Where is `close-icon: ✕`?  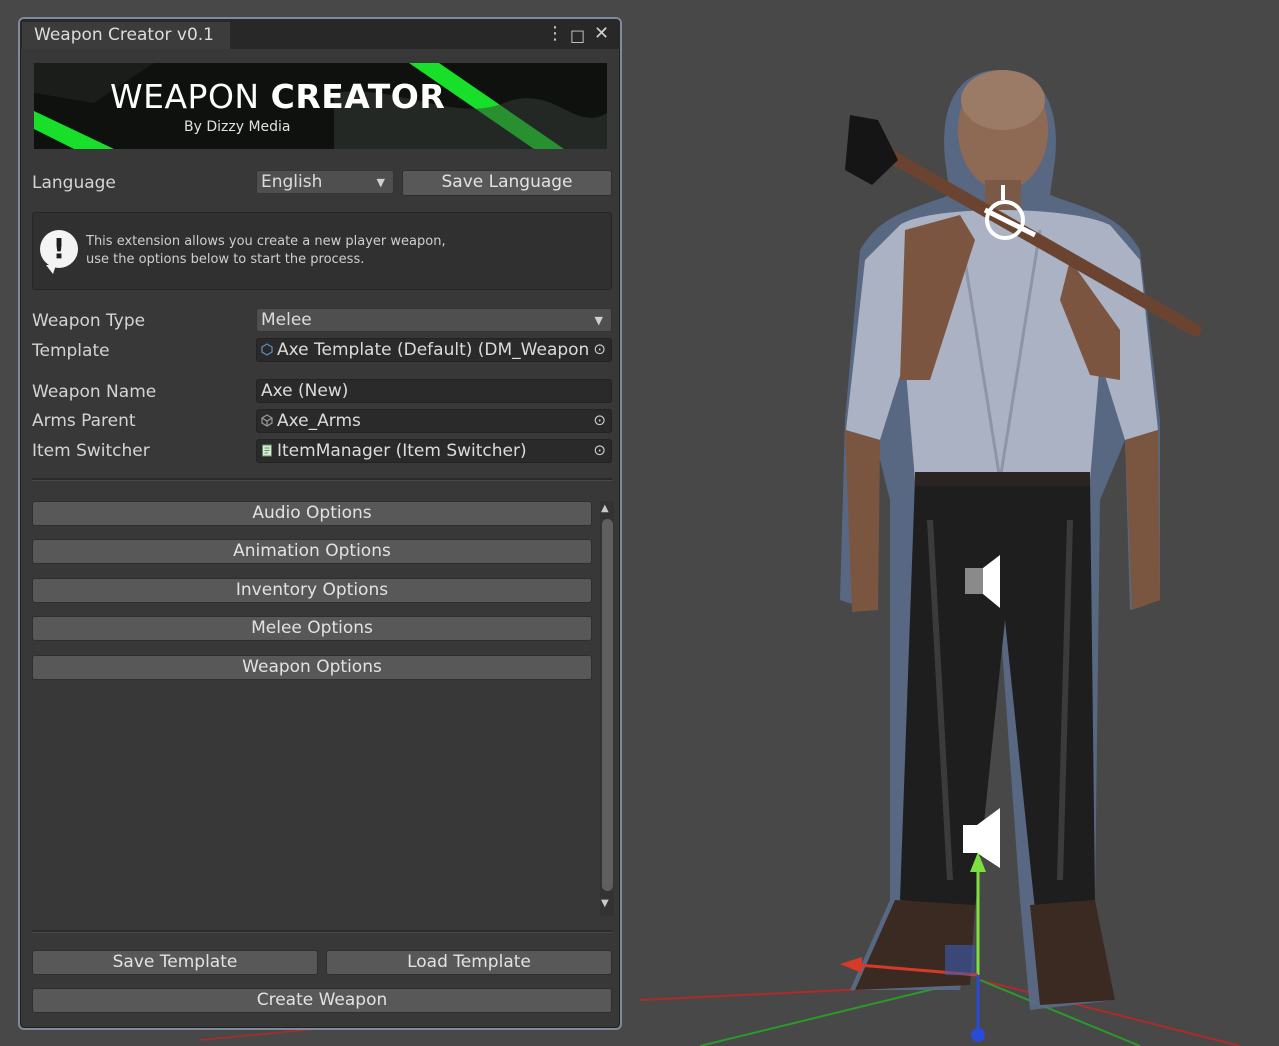
close-icon: ✕ is located at coordinates (601, 34).